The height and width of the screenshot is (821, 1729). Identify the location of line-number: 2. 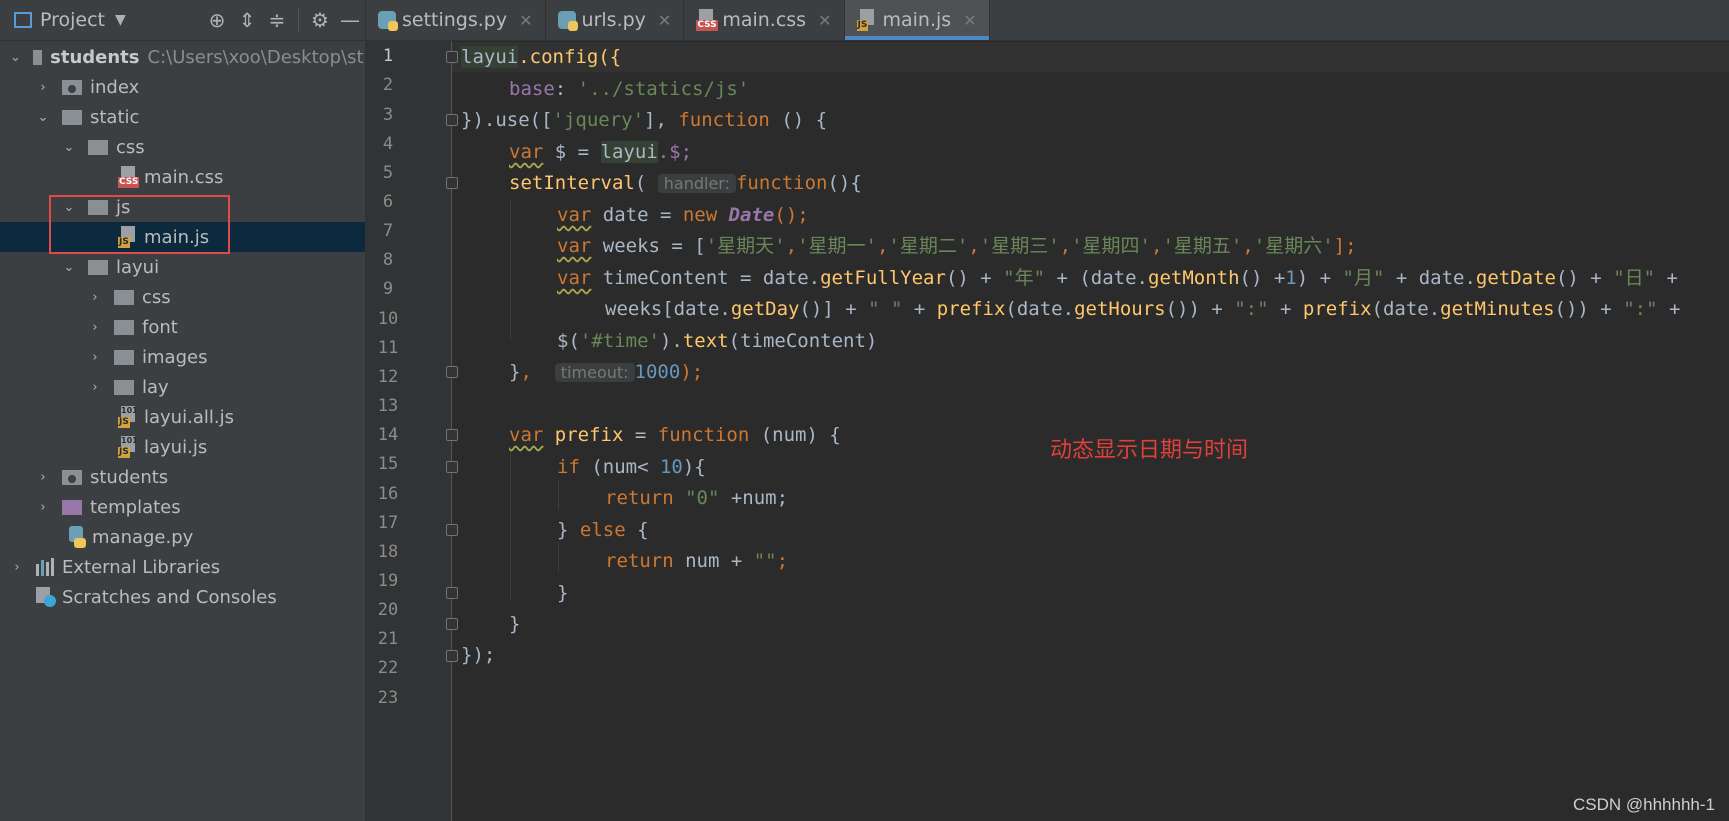
(388, 85).